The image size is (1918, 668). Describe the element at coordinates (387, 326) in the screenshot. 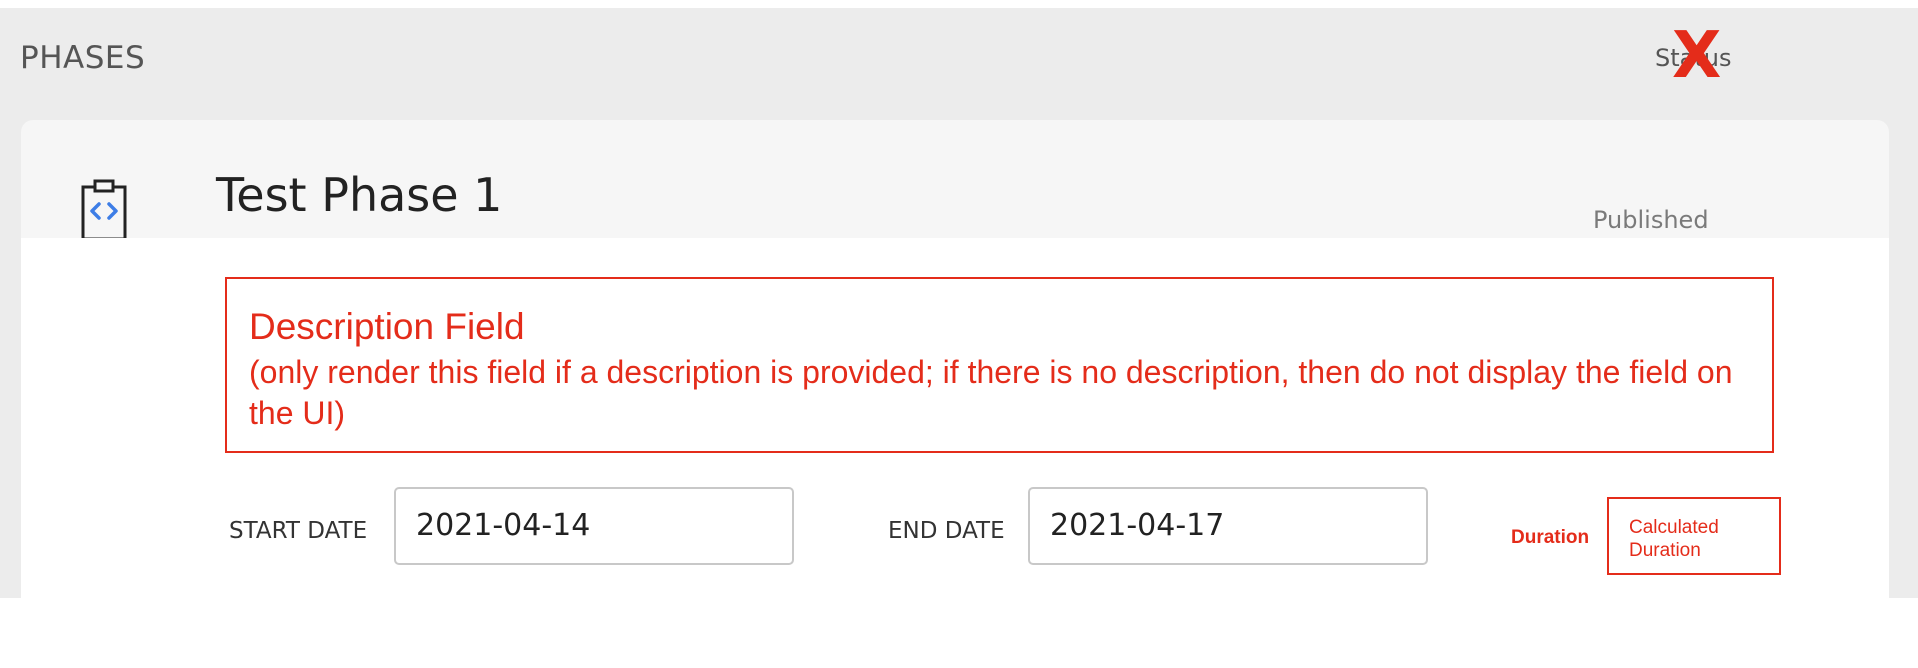

I see `description-field-title: Description Field` at that location.